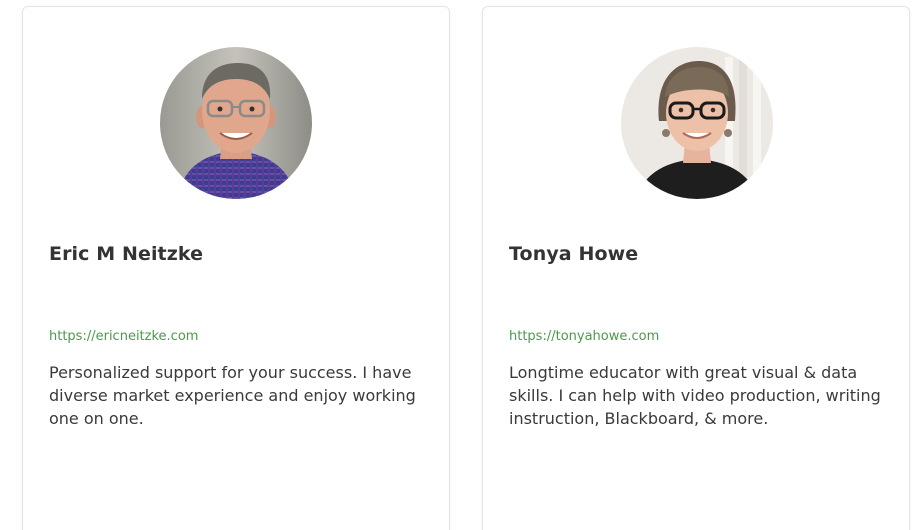 This screenshot has height=530, width=921. What do you see at coordinates (584, 336) in the screenshot?
I see `profile-website-link: https://tonyahowe.com` at bounding box center [584, 336].